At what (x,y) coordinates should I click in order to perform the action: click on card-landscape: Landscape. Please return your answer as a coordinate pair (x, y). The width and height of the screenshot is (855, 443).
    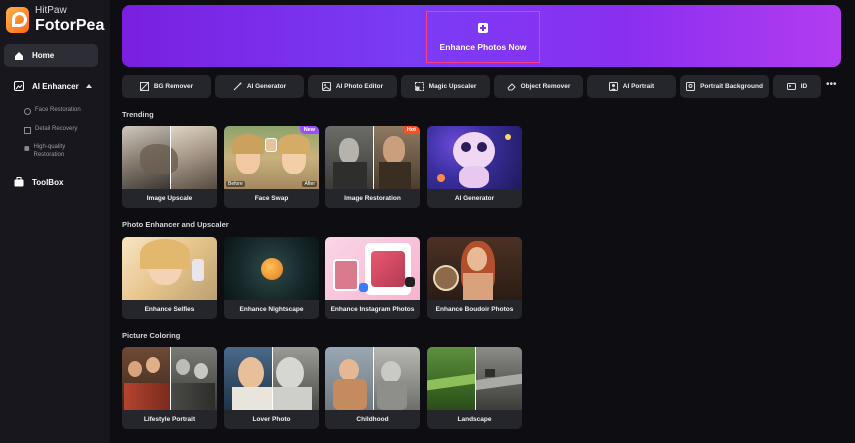
    Looking at the image, I should click on (474, 388).